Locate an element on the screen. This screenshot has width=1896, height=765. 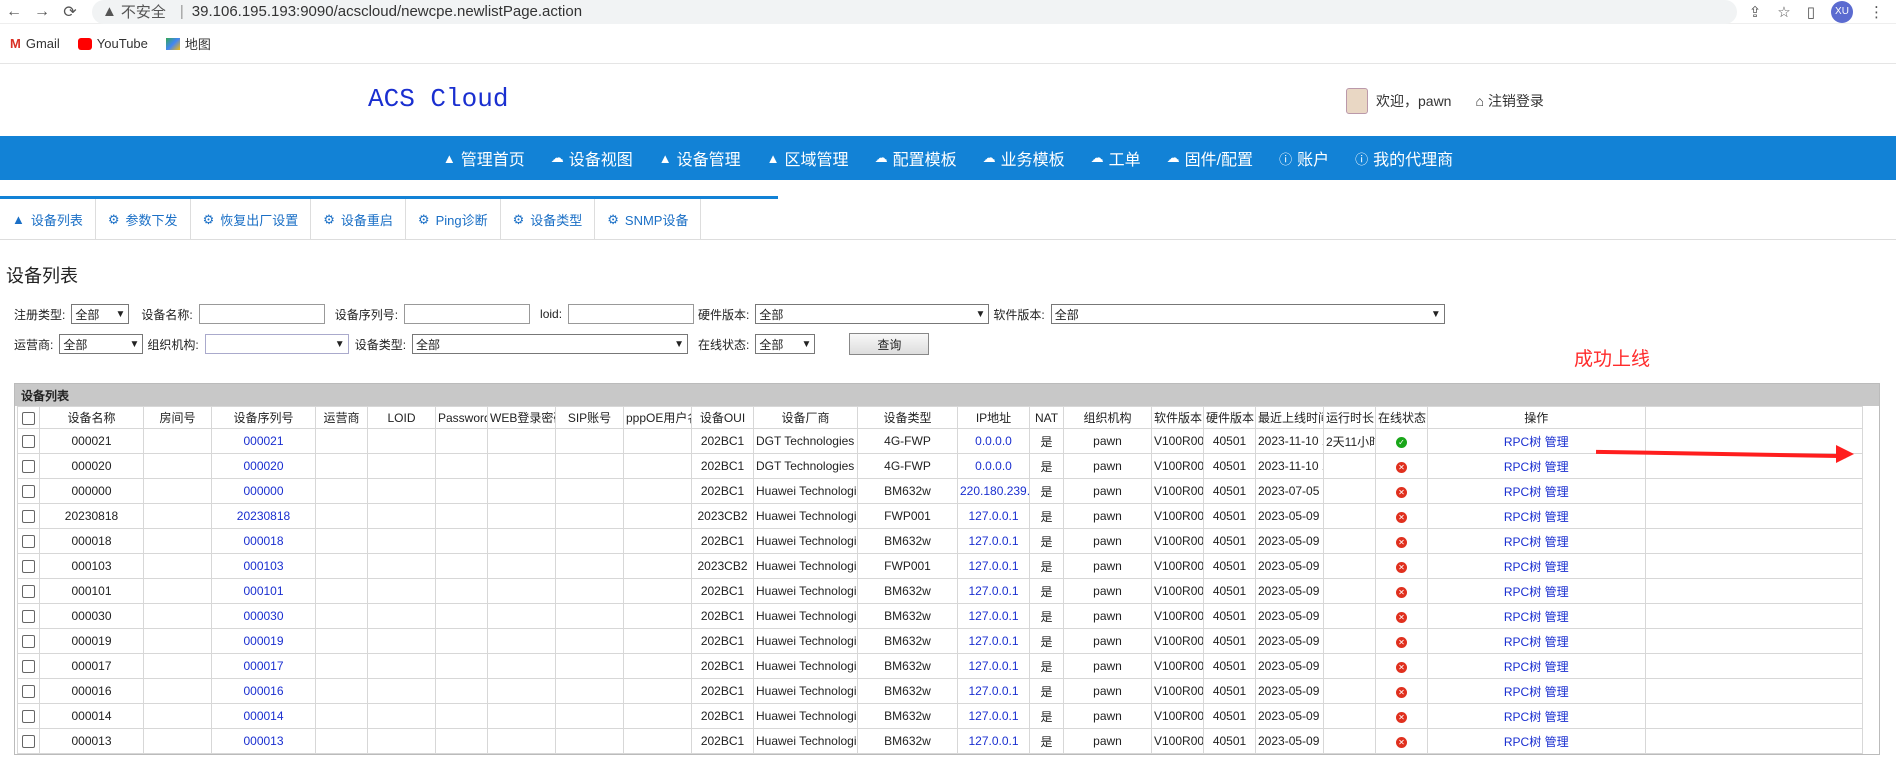
tab-device-list: ▲ 设备列表 is located at coordinates (48, 219).